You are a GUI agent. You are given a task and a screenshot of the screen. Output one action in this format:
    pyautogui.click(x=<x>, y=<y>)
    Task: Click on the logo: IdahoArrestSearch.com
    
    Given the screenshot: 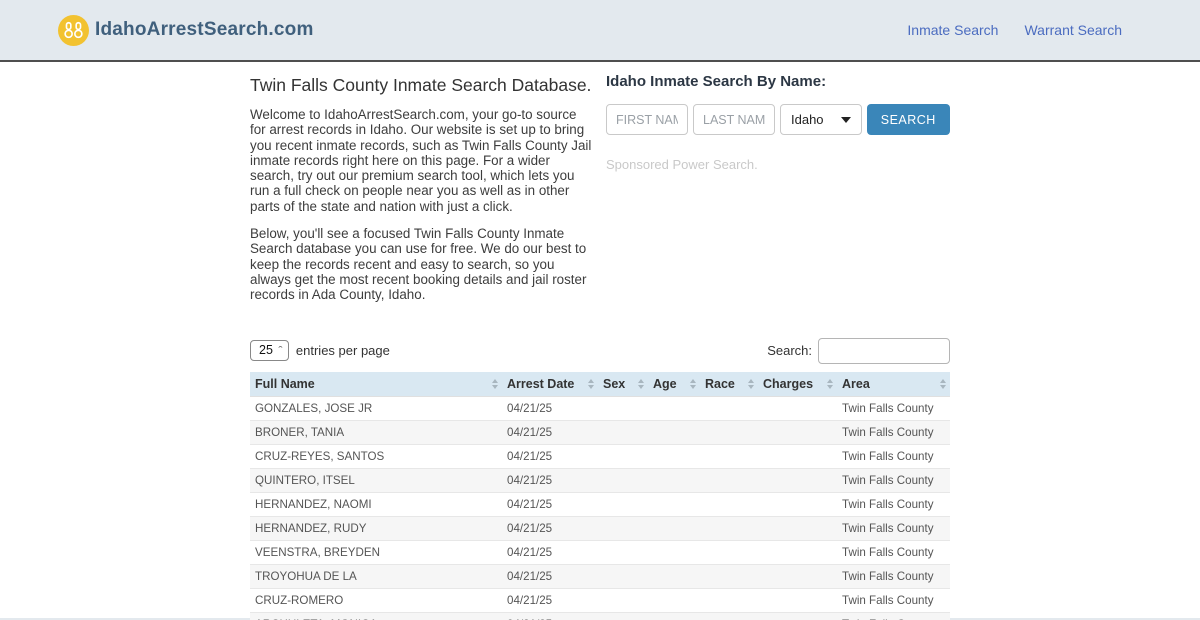 What is the action you would take?
    pyautogui.click(x=186, y=30)
    